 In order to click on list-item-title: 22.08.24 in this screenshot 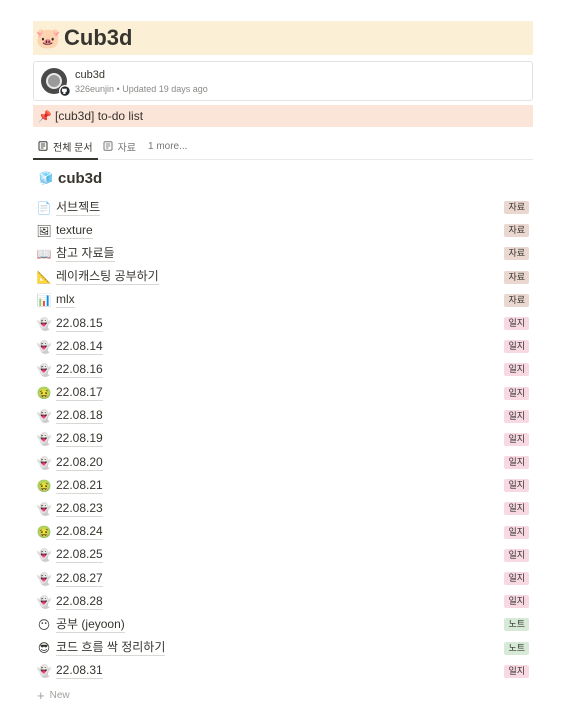, I will do `click(79, 532)`.